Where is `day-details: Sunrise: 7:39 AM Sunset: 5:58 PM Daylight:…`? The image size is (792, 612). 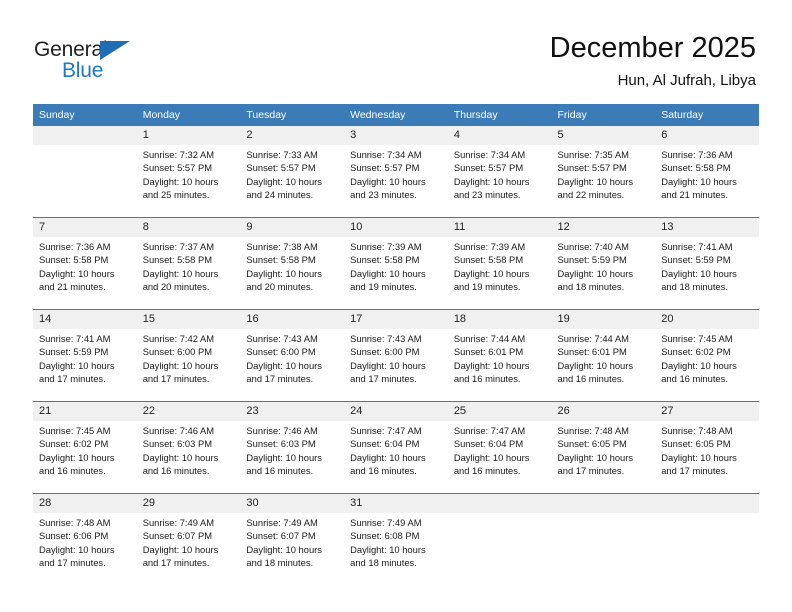 day-details: Sunrise: 7:39 AM Sunset: 5:58 PM Daylight:… is located at coordinates (499, 273).